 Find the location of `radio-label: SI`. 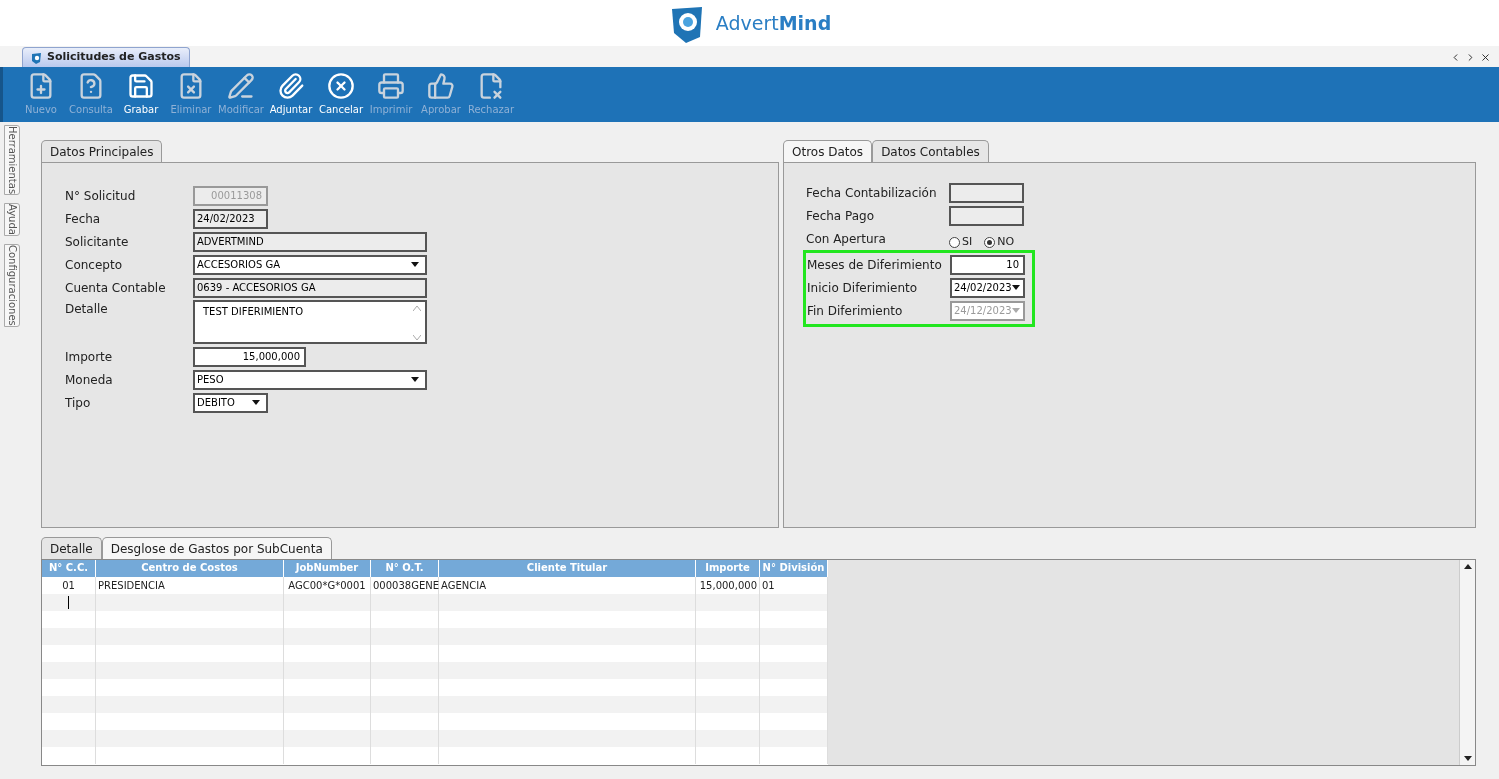

radio-label: SI is located at coordinates (967, 242).